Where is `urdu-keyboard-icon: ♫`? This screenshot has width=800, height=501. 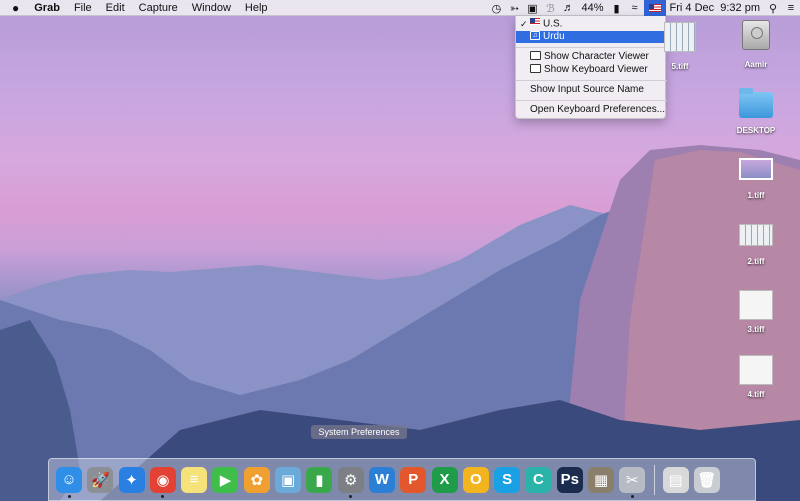 urdu-keyboard-icon: ♫ is located at coordinates (535, 35).